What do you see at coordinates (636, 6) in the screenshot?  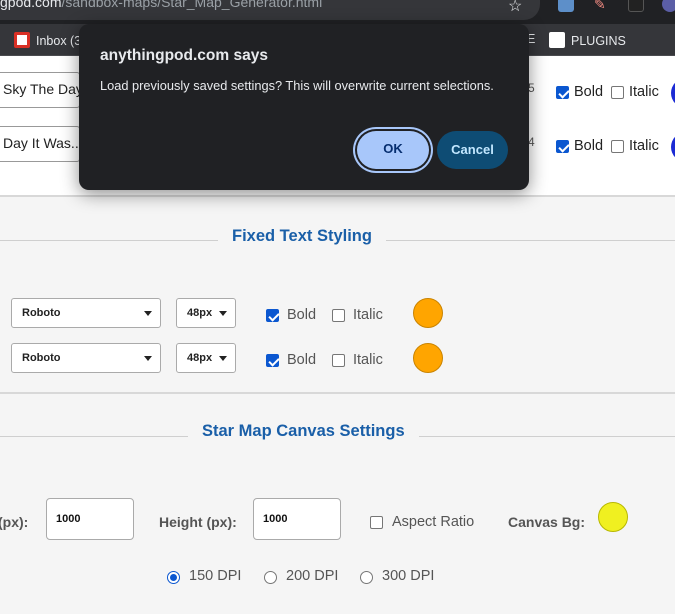 I see `extension-logo-icon` at bounding box center [636, 6].